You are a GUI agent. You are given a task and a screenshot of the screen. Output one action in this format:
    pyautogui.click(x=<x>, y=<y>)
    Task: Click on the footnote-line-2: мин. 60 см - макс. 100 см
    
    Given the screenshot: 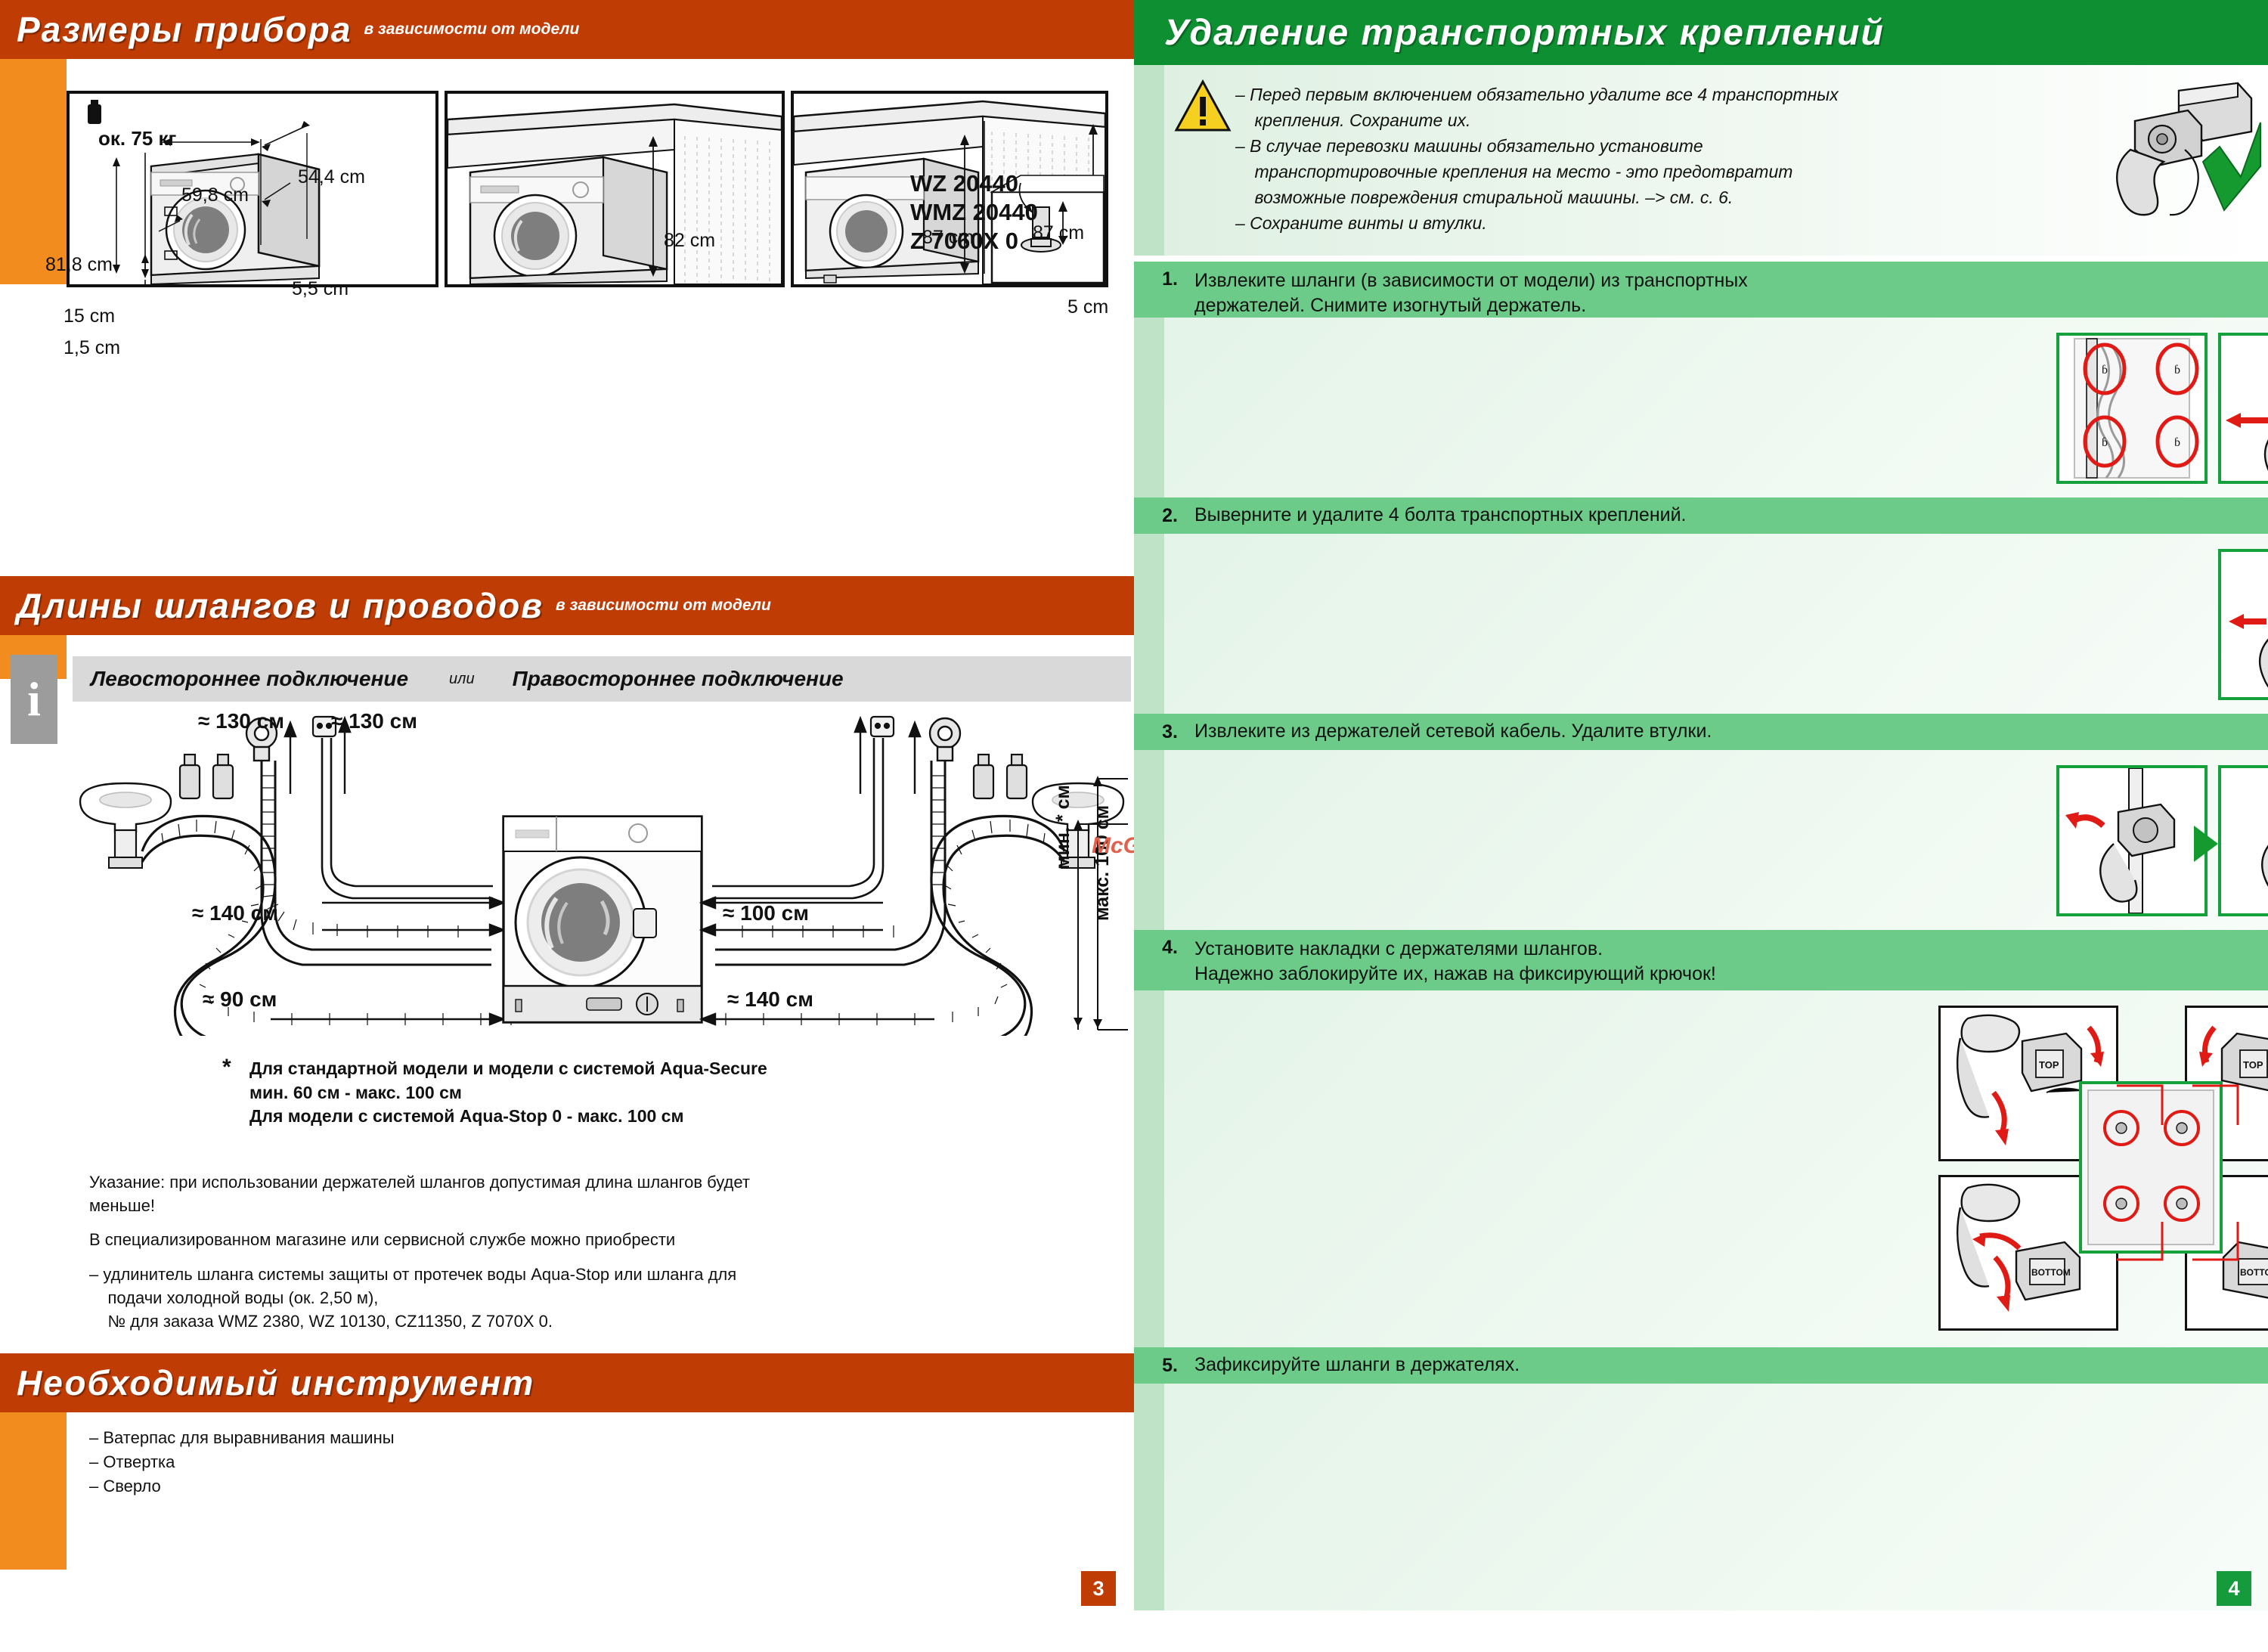 What is the action you would take?
    pyautogui.click(x=355, y=1092)
    